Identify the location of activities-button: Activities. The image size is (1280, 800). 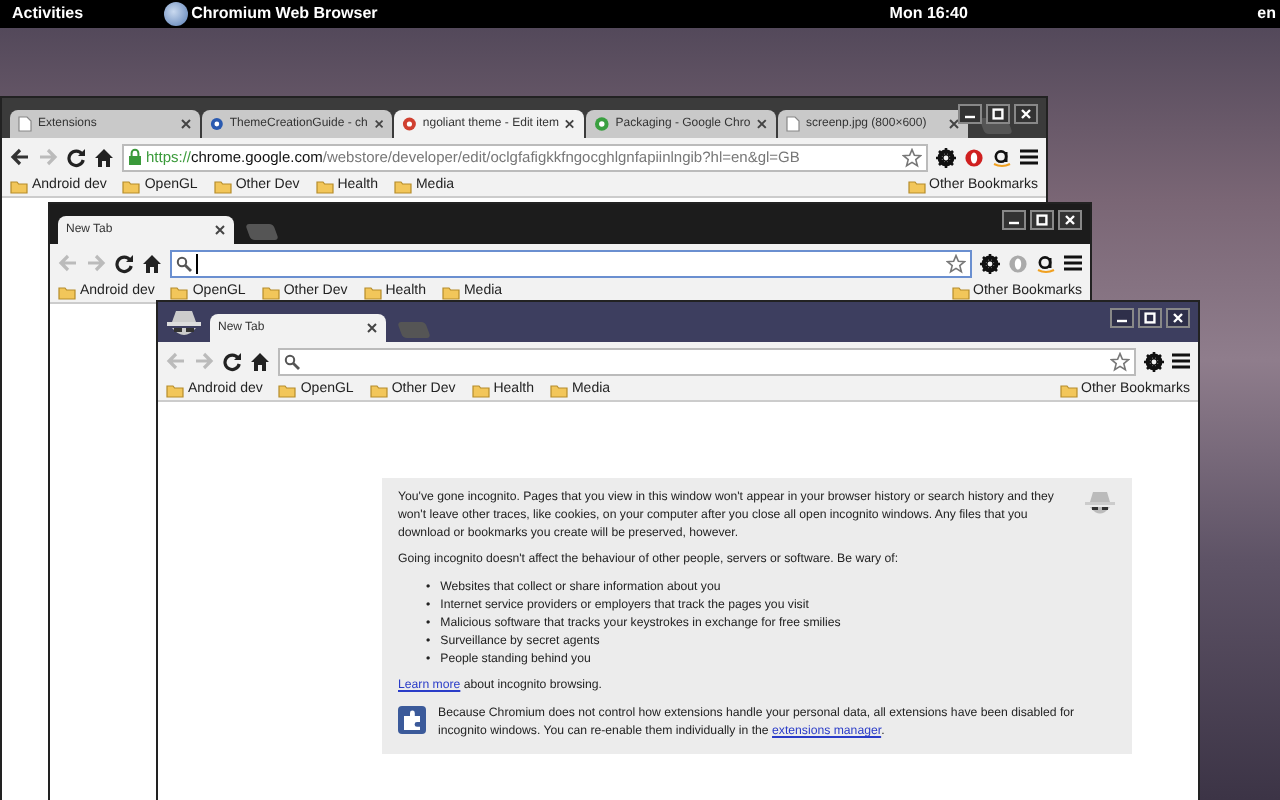
(48, 14).